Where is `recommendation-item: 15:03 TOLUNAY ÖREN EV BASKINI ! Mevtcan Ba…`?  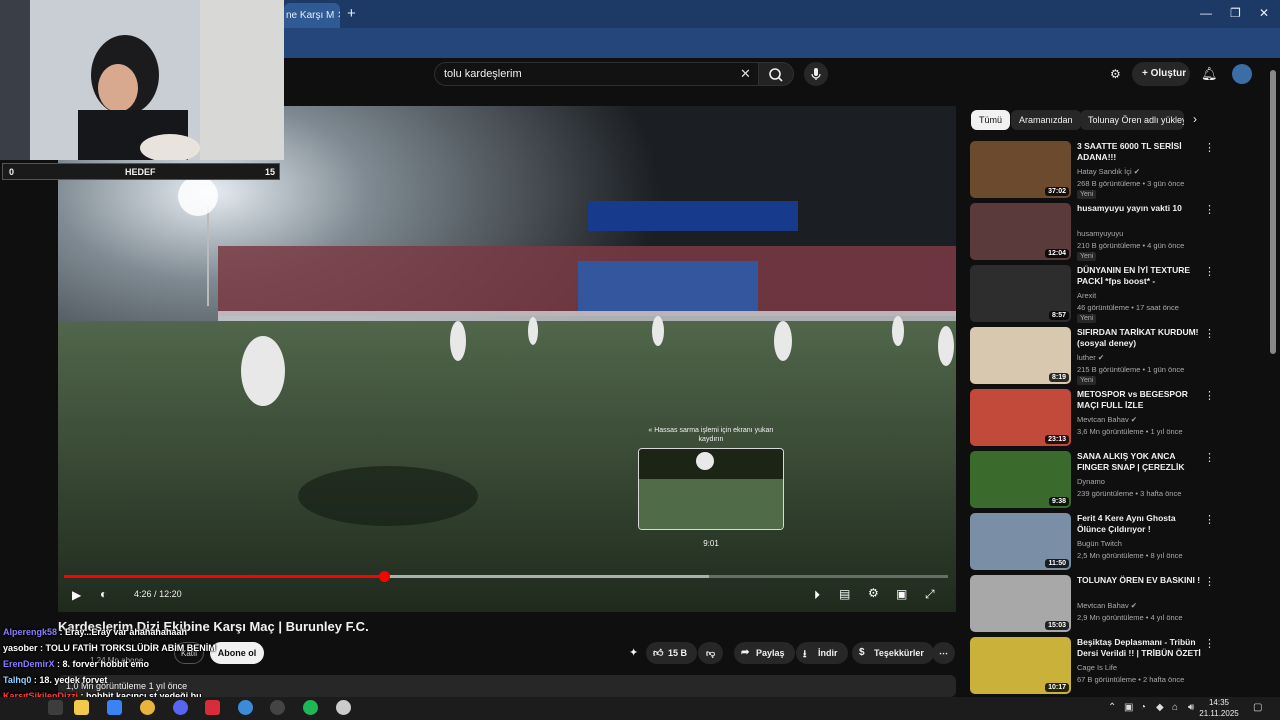 recommendation-item: 15:03 TOLUNAY ÖREN EV BASKINI ! Mevtcan Ba… is located at coordinates (1121, 605).